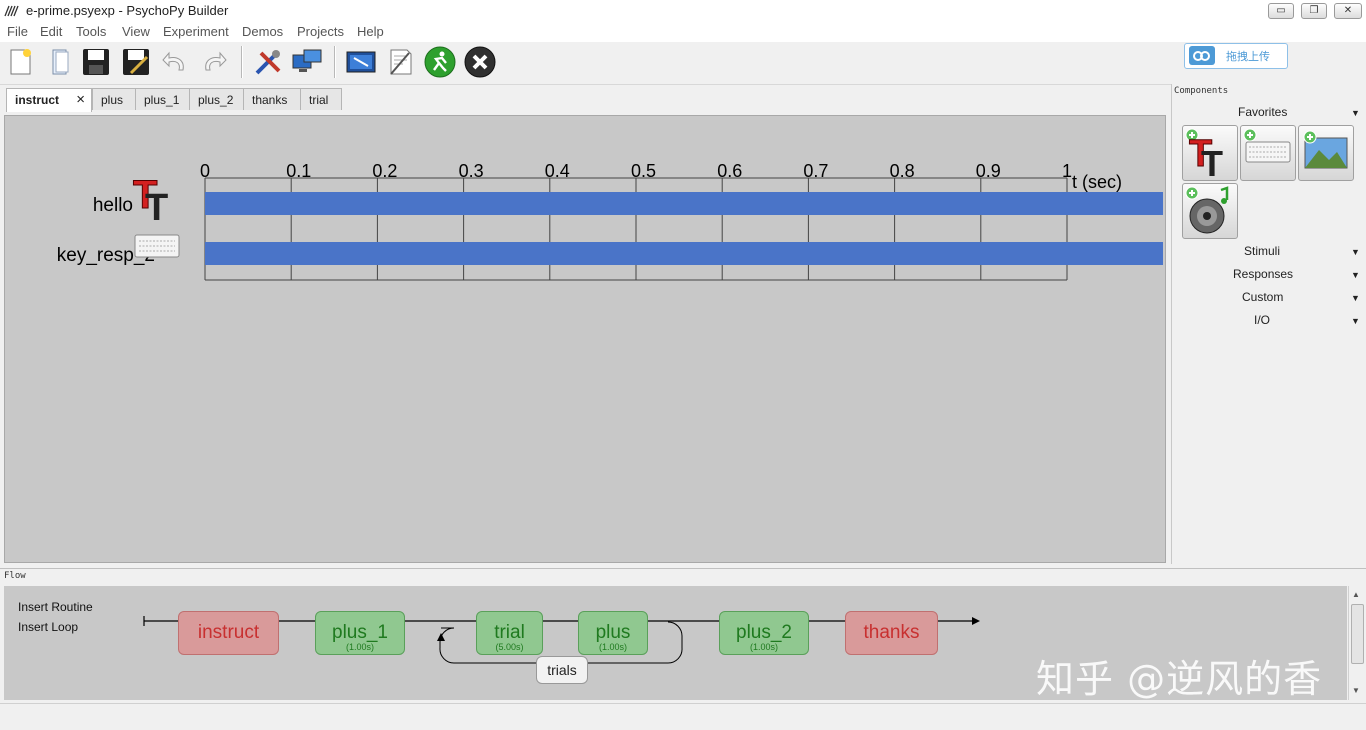  I want to click on timeline-tick-label: 0.3, so click(471, 171).